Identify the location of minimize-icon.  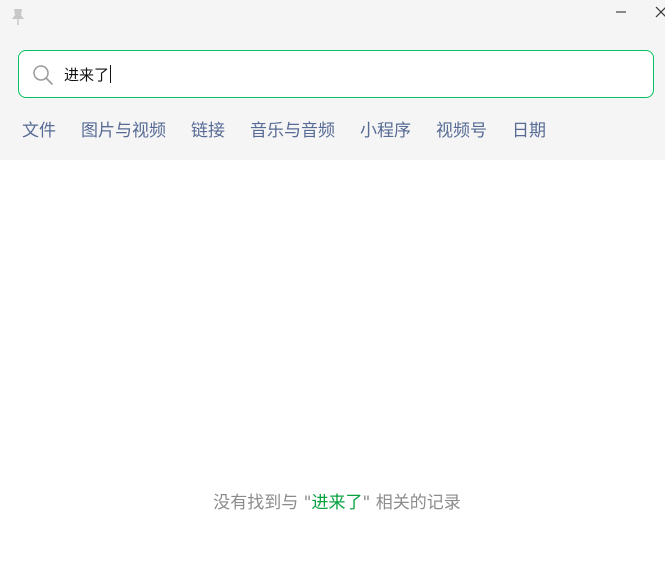
(621, 12).